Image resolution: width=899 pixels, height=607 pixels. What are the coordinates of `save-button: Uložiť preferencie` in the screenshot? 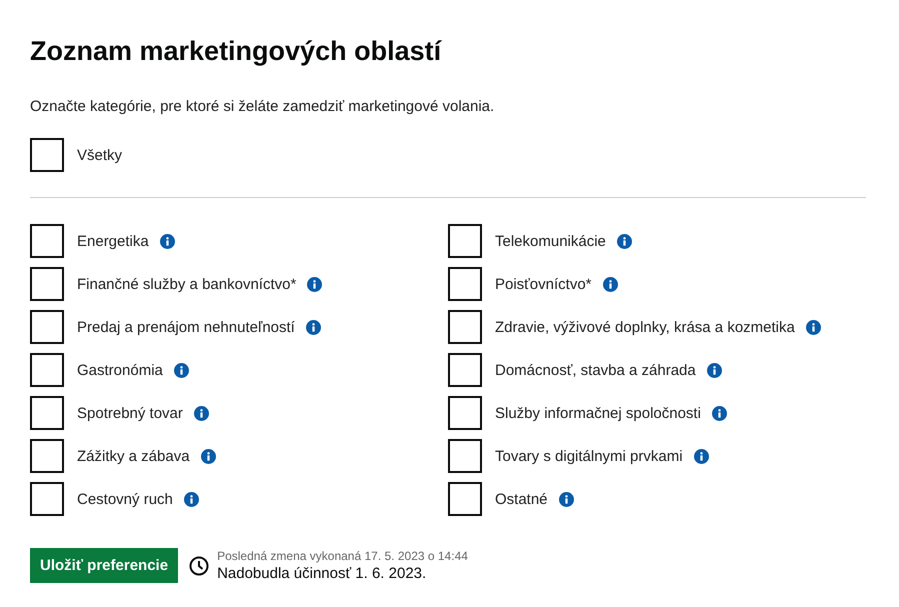 It's located at (104, 565).